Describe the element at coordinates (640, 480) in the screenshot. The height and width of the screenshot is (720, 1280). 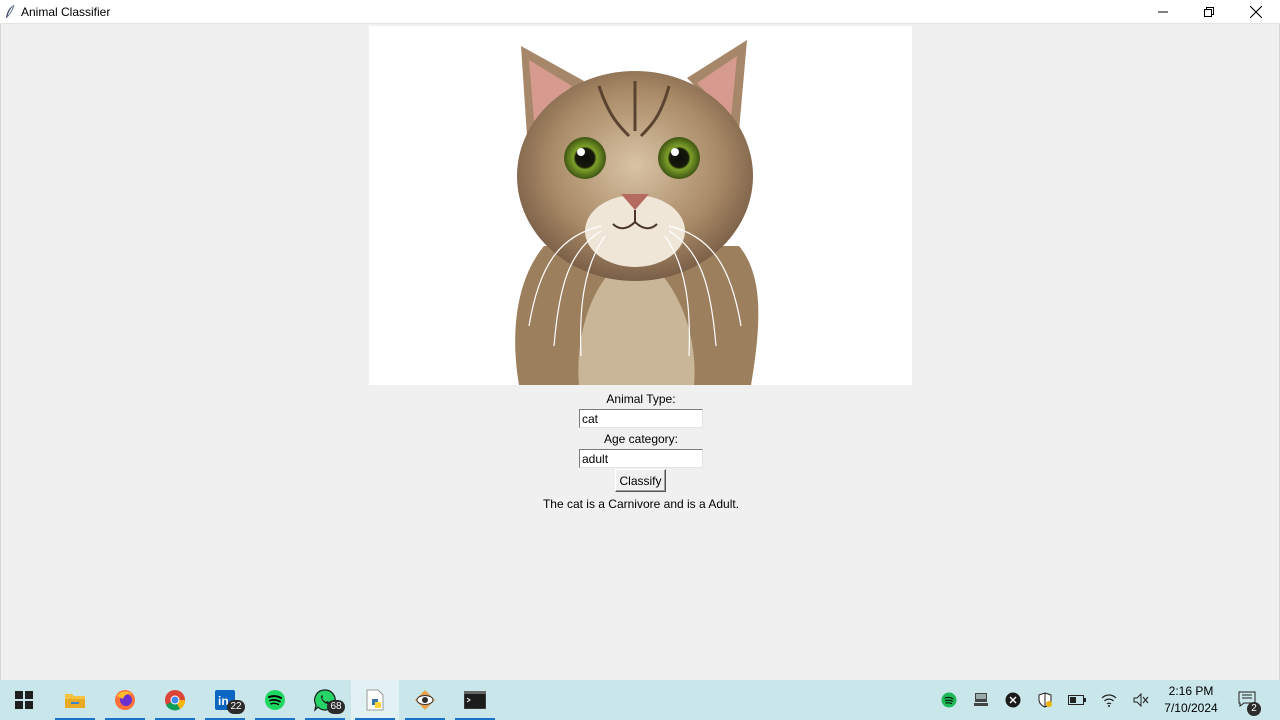
I see `classify-button: Classify` at that location.